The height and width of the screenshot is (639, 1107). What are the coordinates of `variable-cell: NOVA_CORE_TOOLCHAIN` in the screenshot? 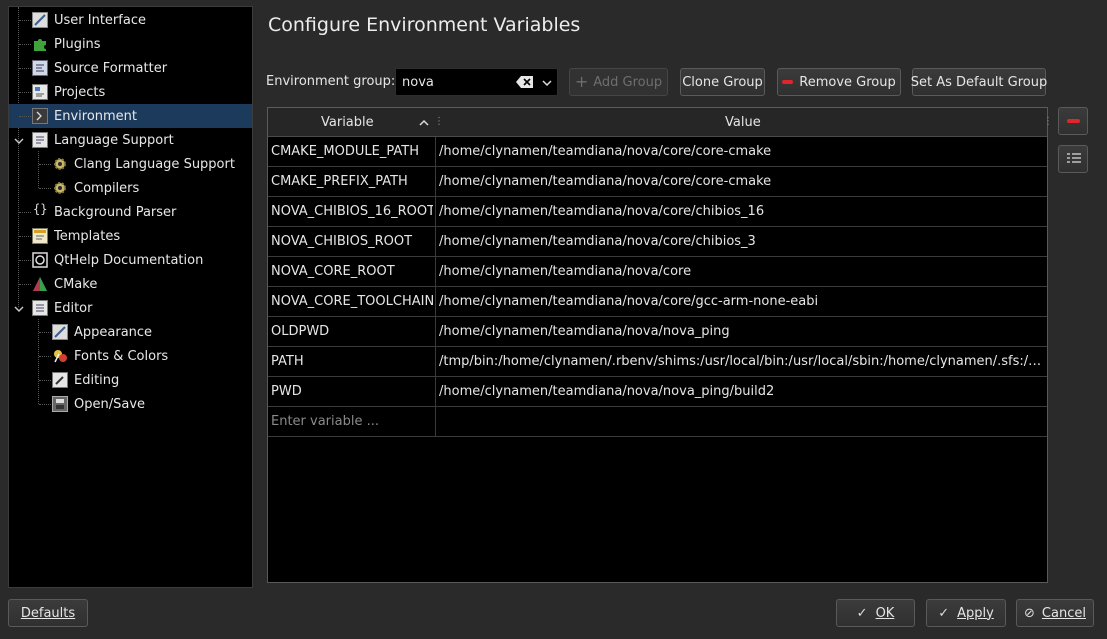 It's located at (352, 301).